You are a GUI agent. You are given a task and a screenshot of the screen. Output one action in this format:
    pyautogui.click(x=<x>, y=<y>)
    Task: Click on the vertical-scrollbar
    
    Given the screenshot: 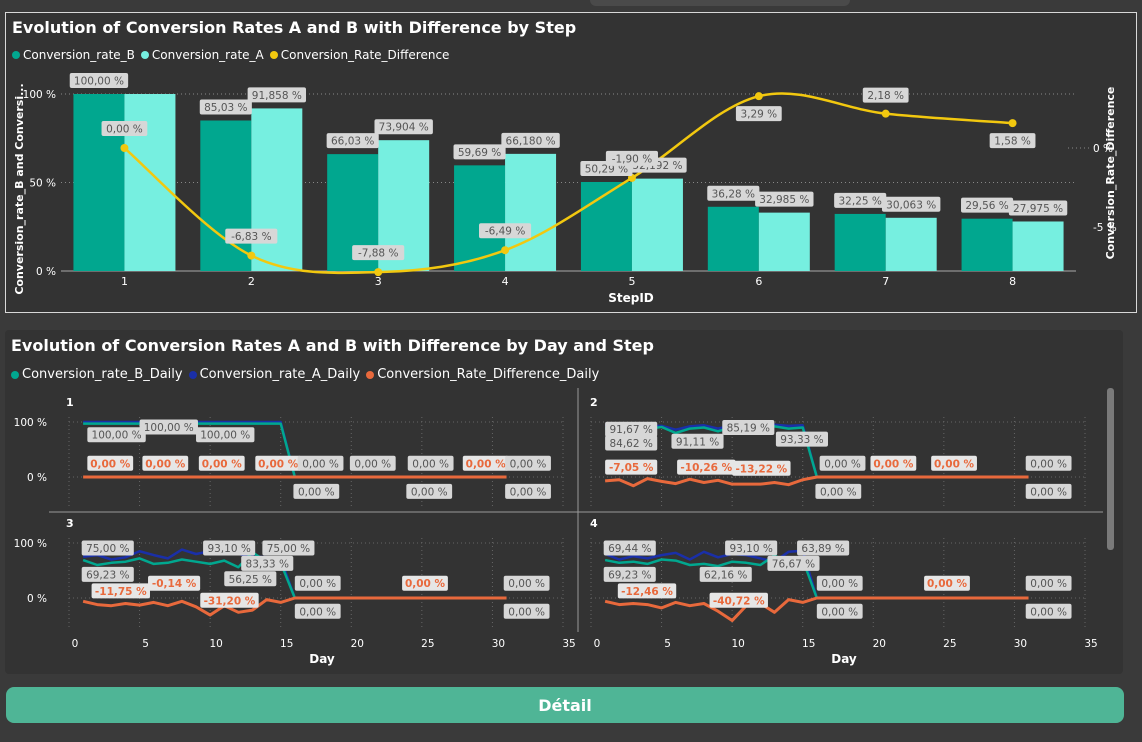 What is the action you would take?
    pyautogui.click(x=1110, y=469)
    